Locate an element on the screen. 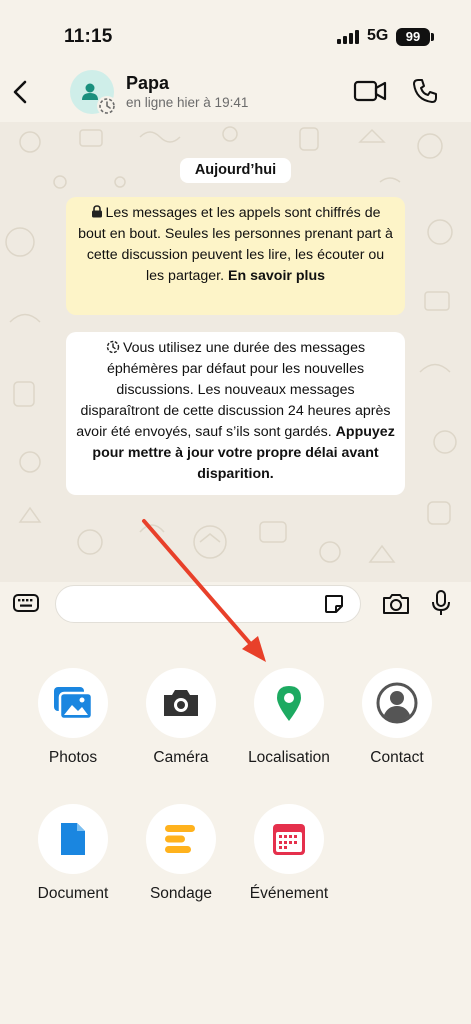 Image resolution: width=471 pixels, height=1024 pixels. message-input is located at coordinates (208, 604).